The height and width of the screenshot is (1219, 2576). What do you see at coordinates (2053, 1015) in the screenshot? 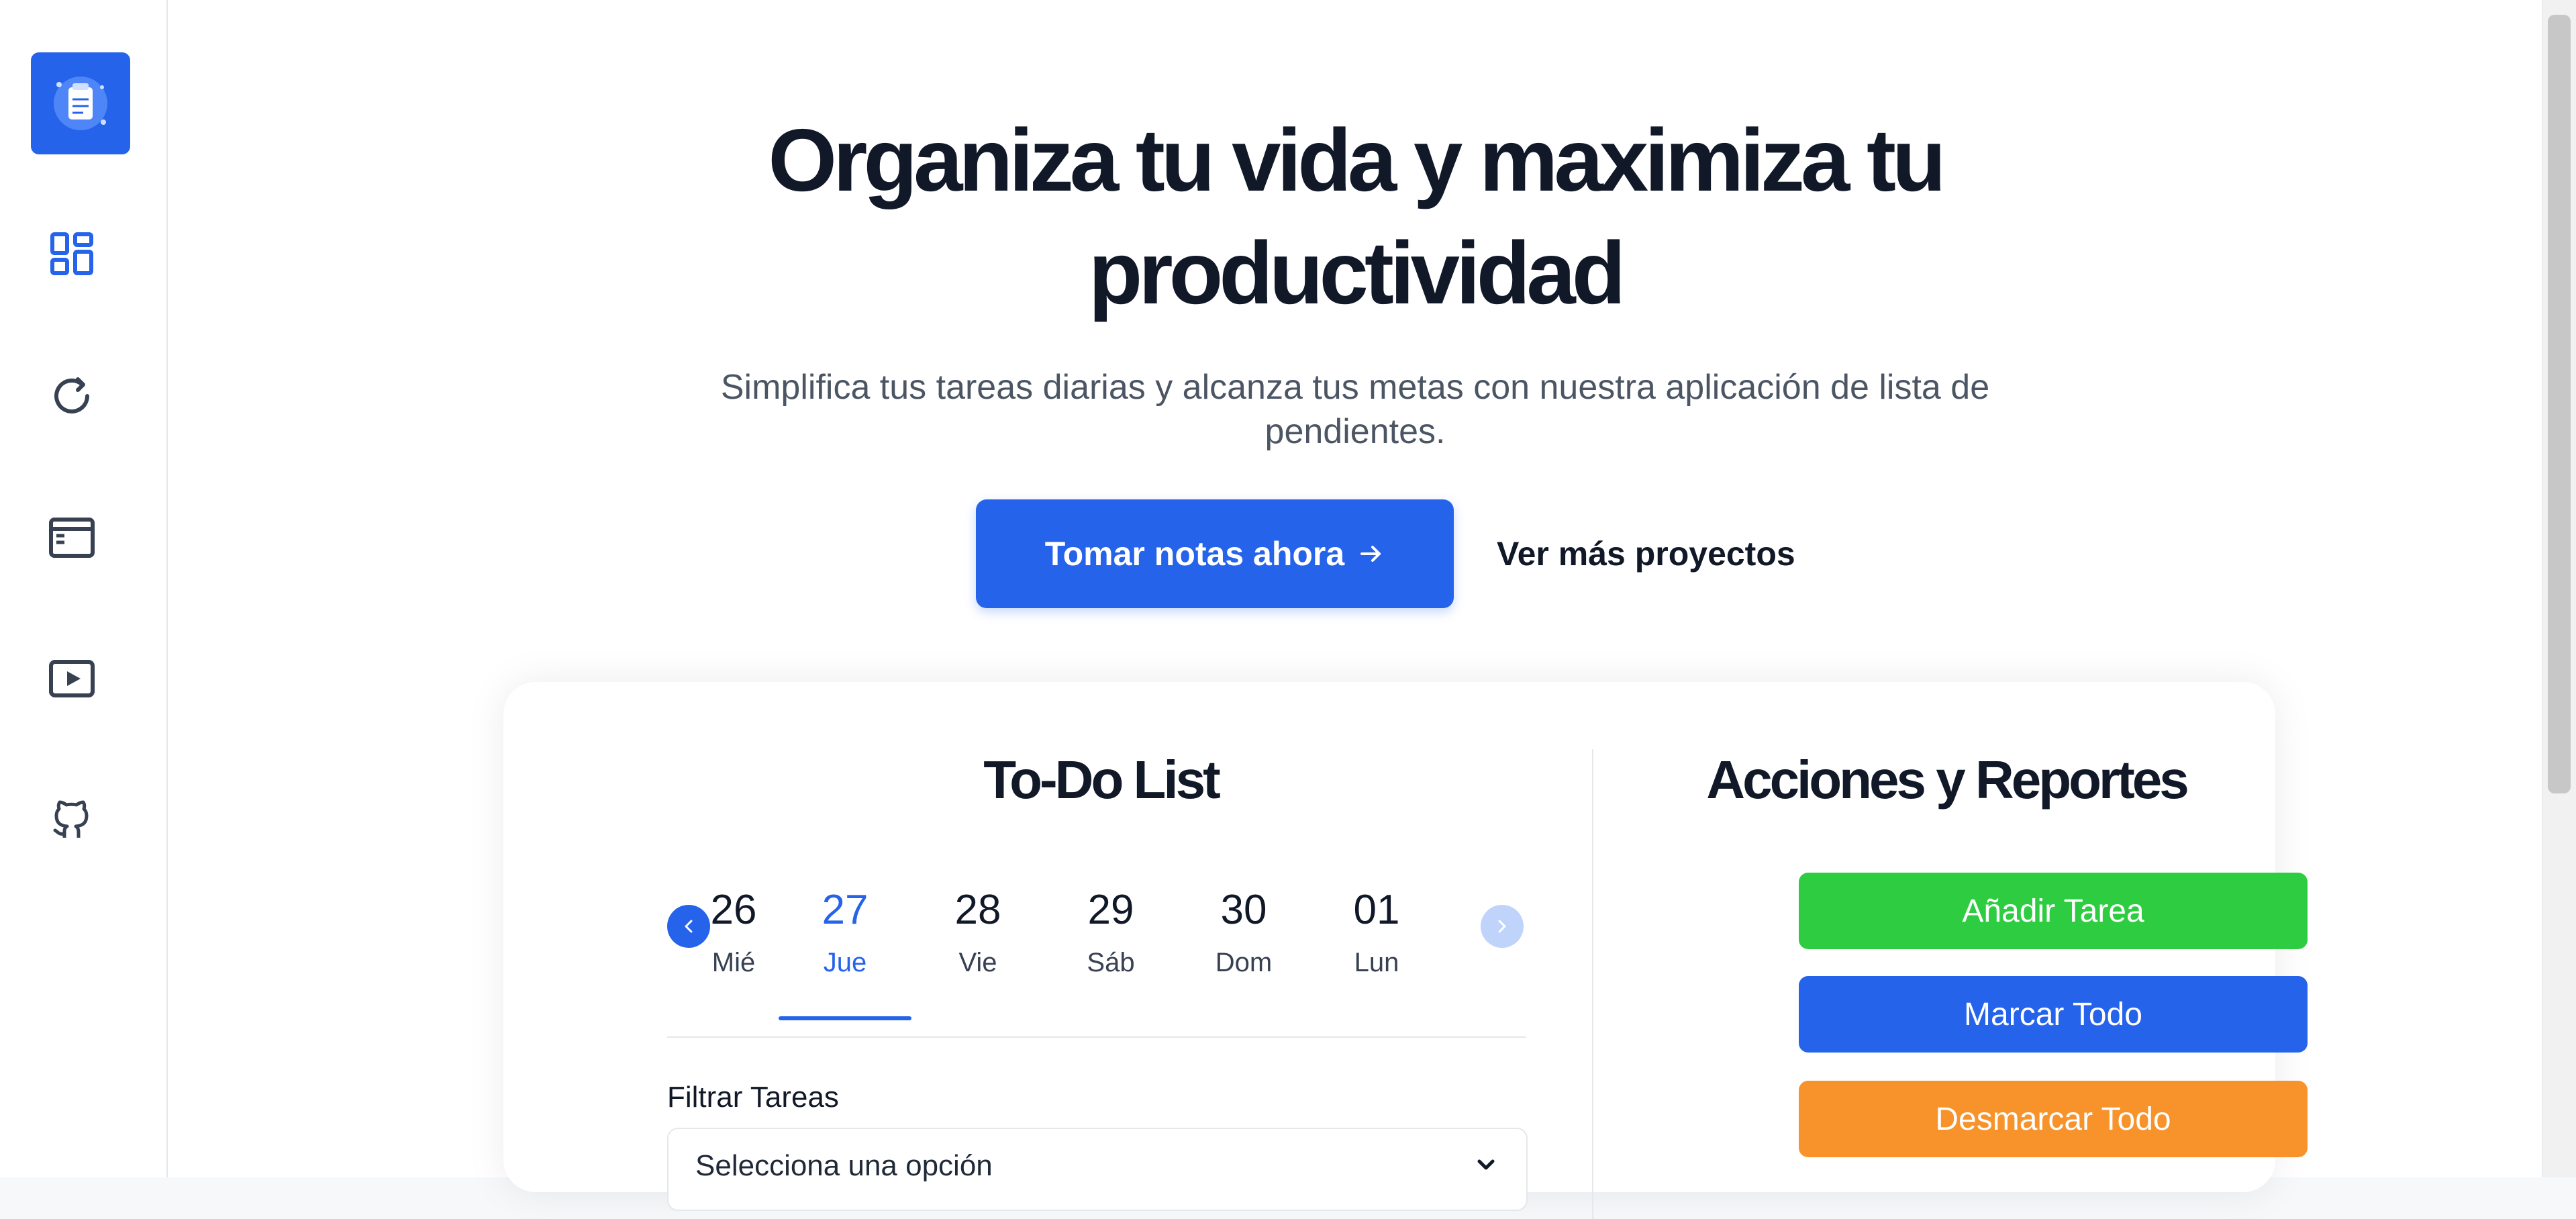
I see `mark-all-button: Marcar Todo` at bounding box center [2053, 1015].